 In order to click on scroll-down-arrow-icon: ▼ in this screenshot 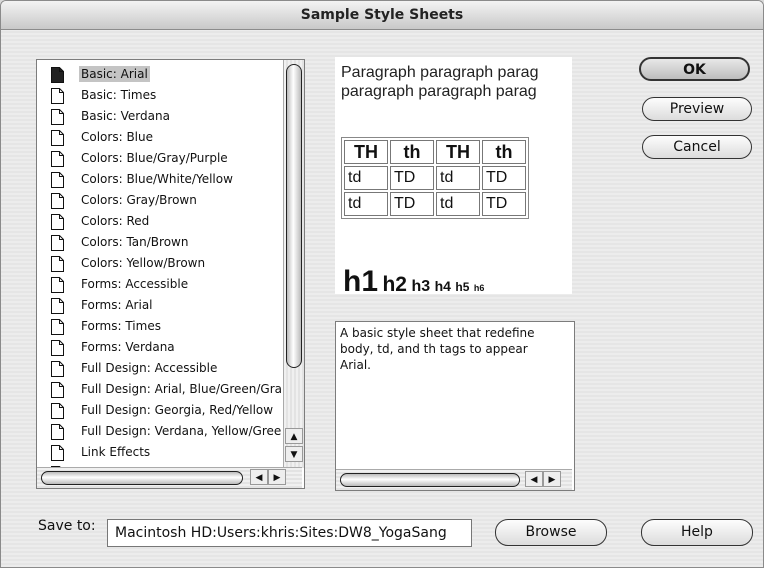, I will do `click(294, 454)`.